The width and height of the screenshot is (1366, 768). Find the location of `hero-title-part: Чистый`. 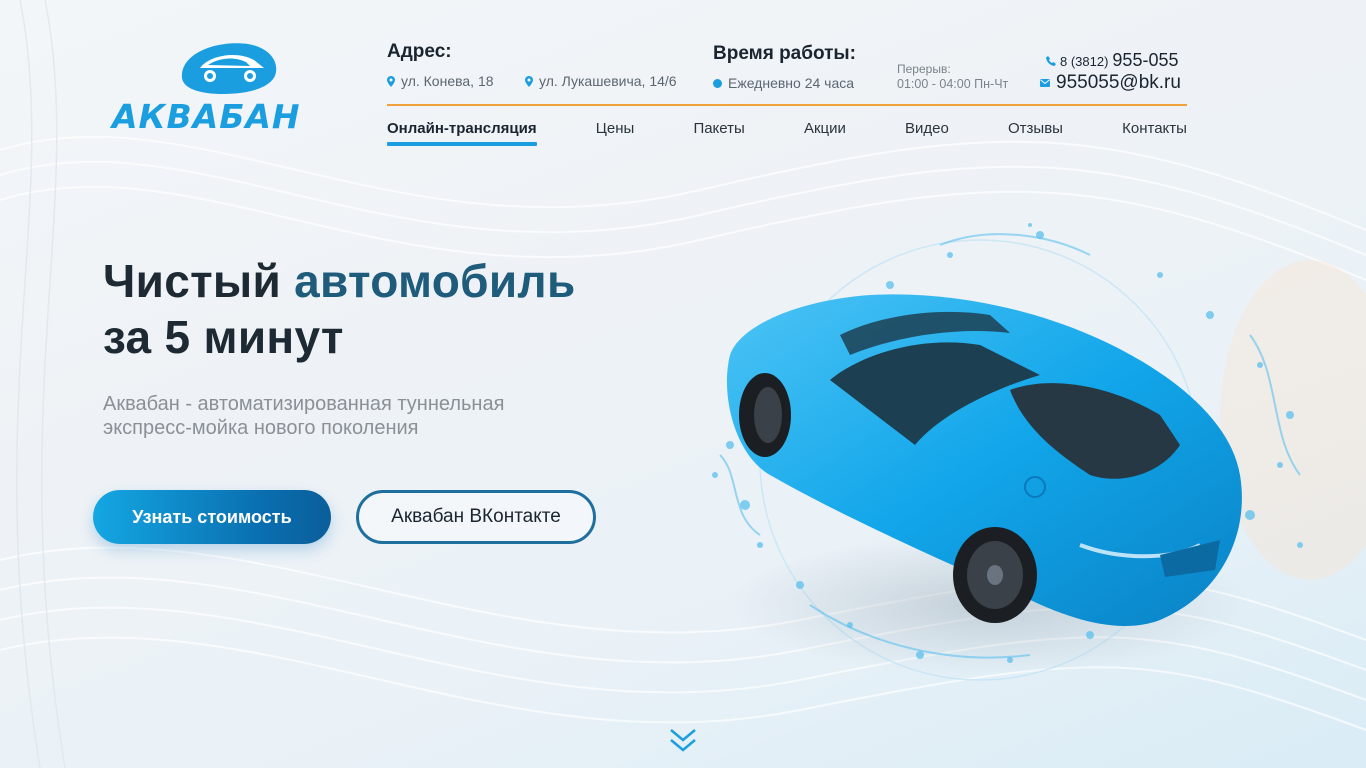

hero-title-part: Чистый is located at coordinates (199, 281).